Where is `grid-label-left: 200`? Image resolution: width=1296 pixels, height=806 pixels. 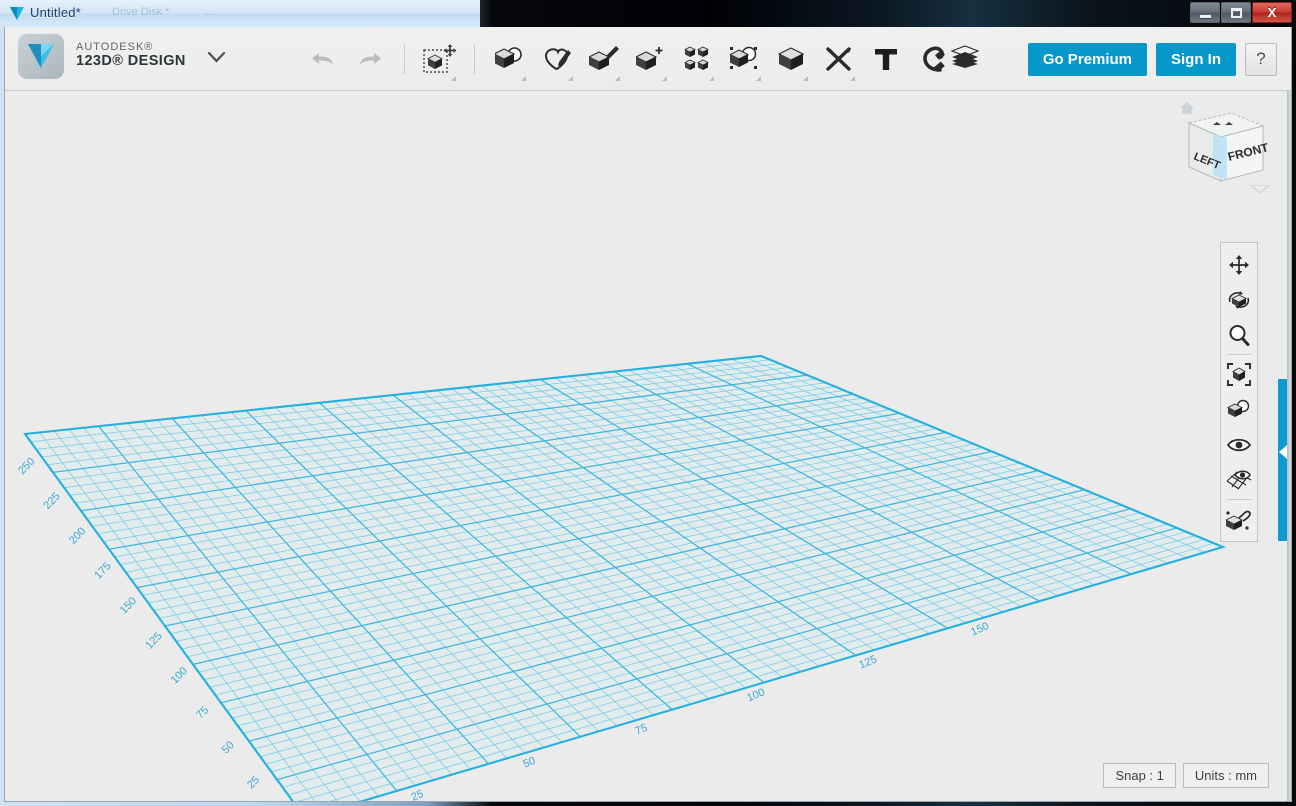
grid-label-left: 200 is located at coordinates (77, 536).